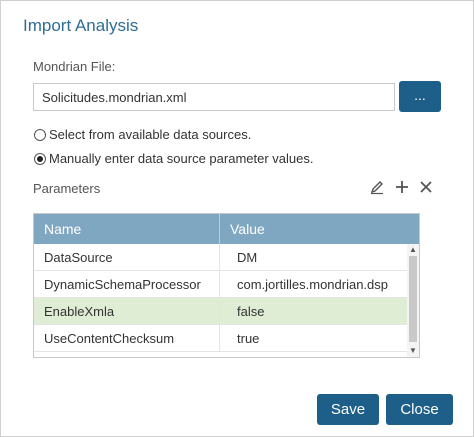 This screenshot has width=474, height=437. I want to click on cell-value: true, so click(313, 338).